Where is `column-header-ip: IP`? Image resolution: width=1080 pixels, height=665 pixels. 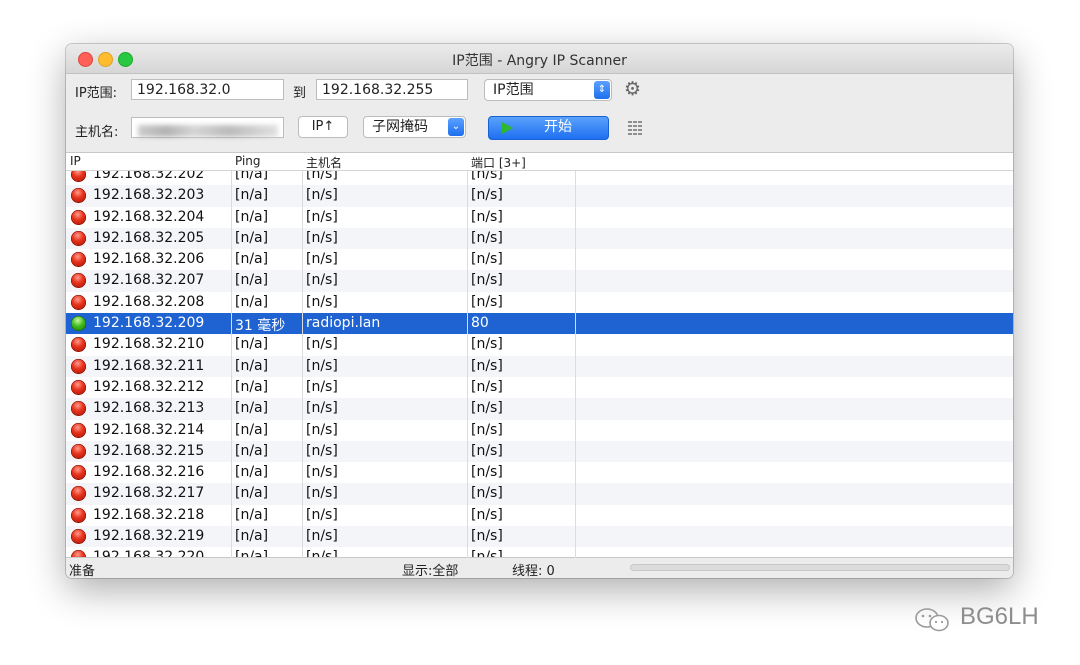
column-header-ip: IP is located at coordinates (75, 161).